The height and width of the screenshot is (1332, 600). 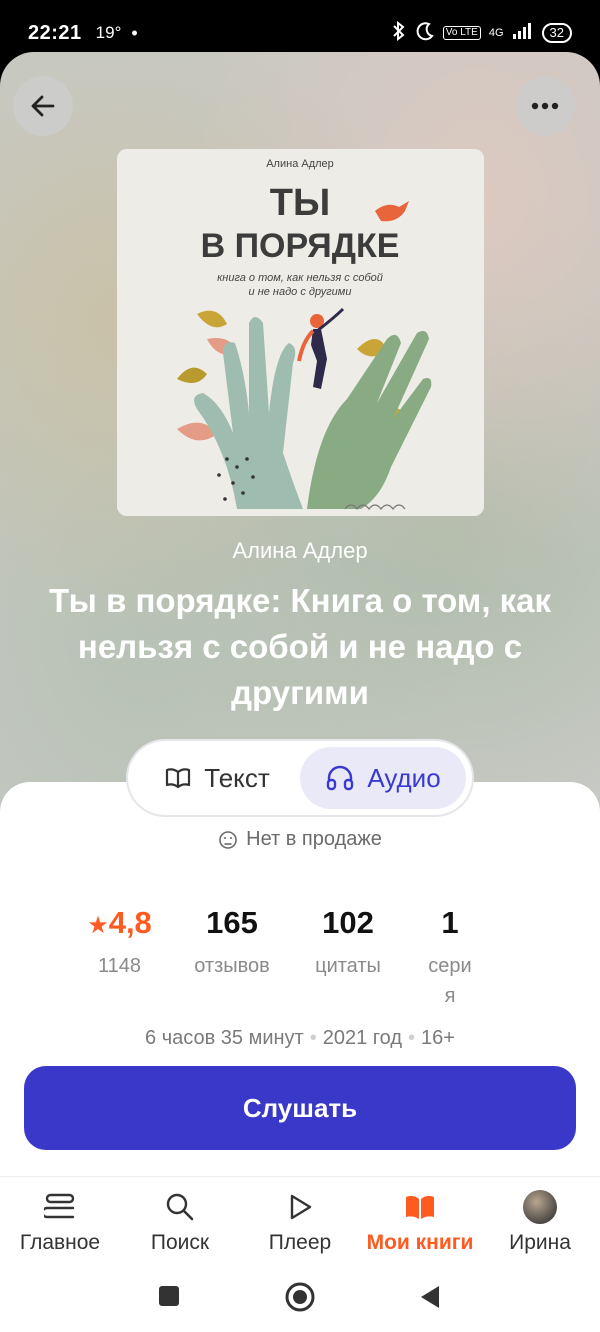 What do you see at coordinates (523, 33) in the screenshot?
I see `signal-icon` at bounding box center [523, 33].